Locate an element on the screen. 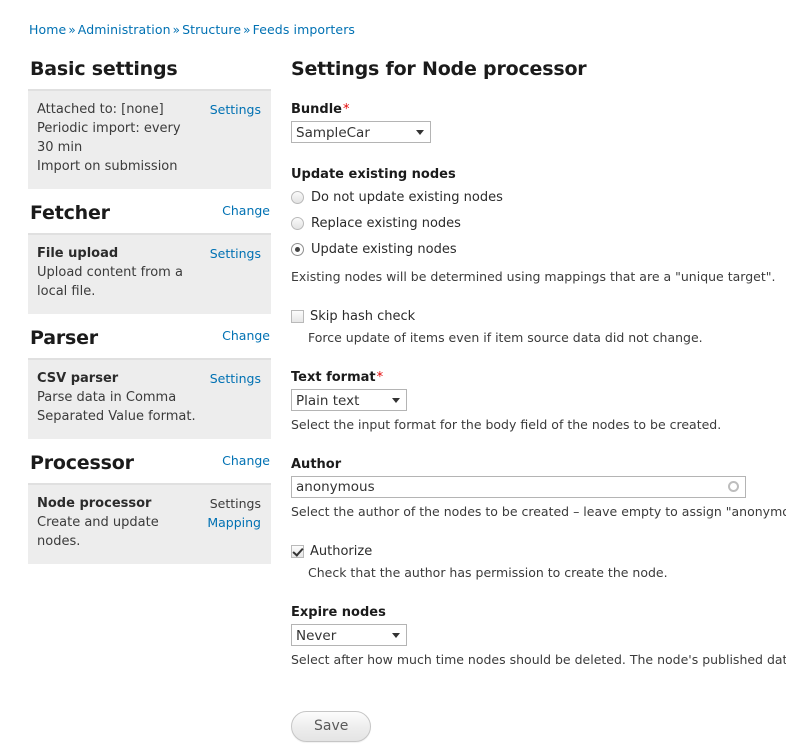 The height and width of the screenshot is (756, 786). breadcrumb-item-structure: Structure is located at coordinates (211, 29).